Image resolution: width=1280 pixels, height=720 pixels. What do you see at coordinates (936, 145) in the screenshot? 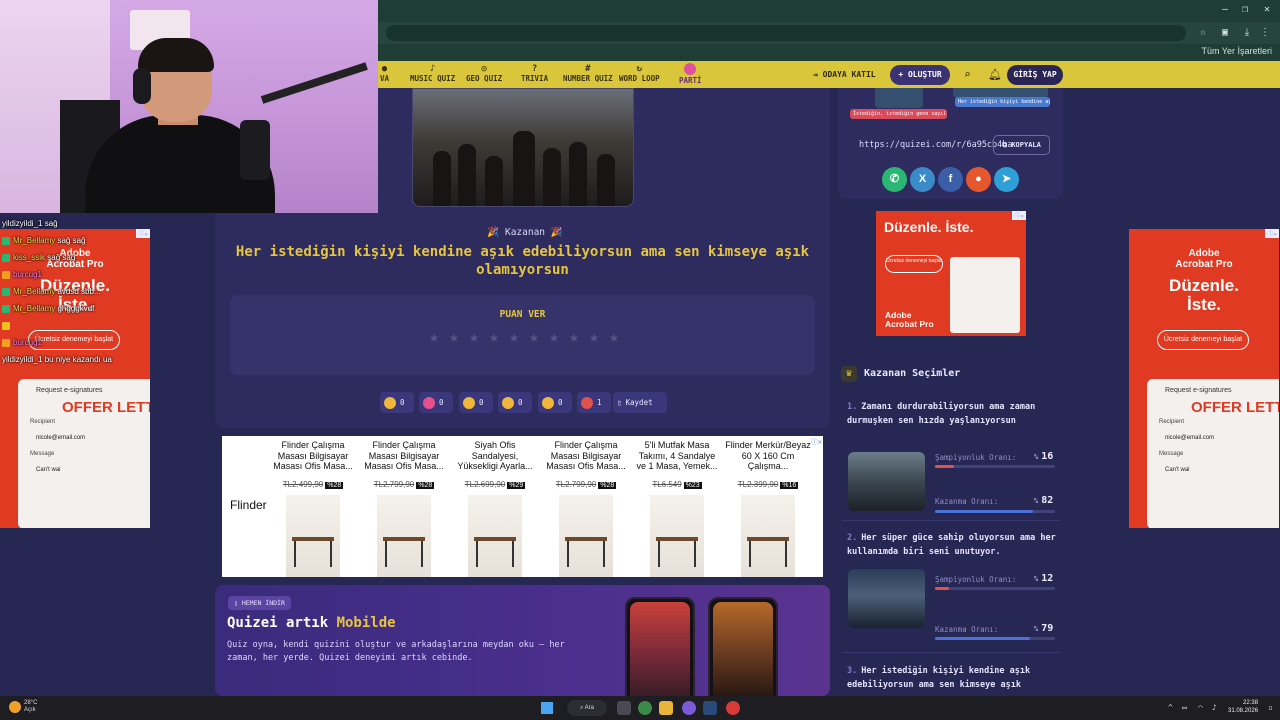
I see `share-url: https://quizei.com/r/6a95cb4ba` at bounding box center [936, 145].